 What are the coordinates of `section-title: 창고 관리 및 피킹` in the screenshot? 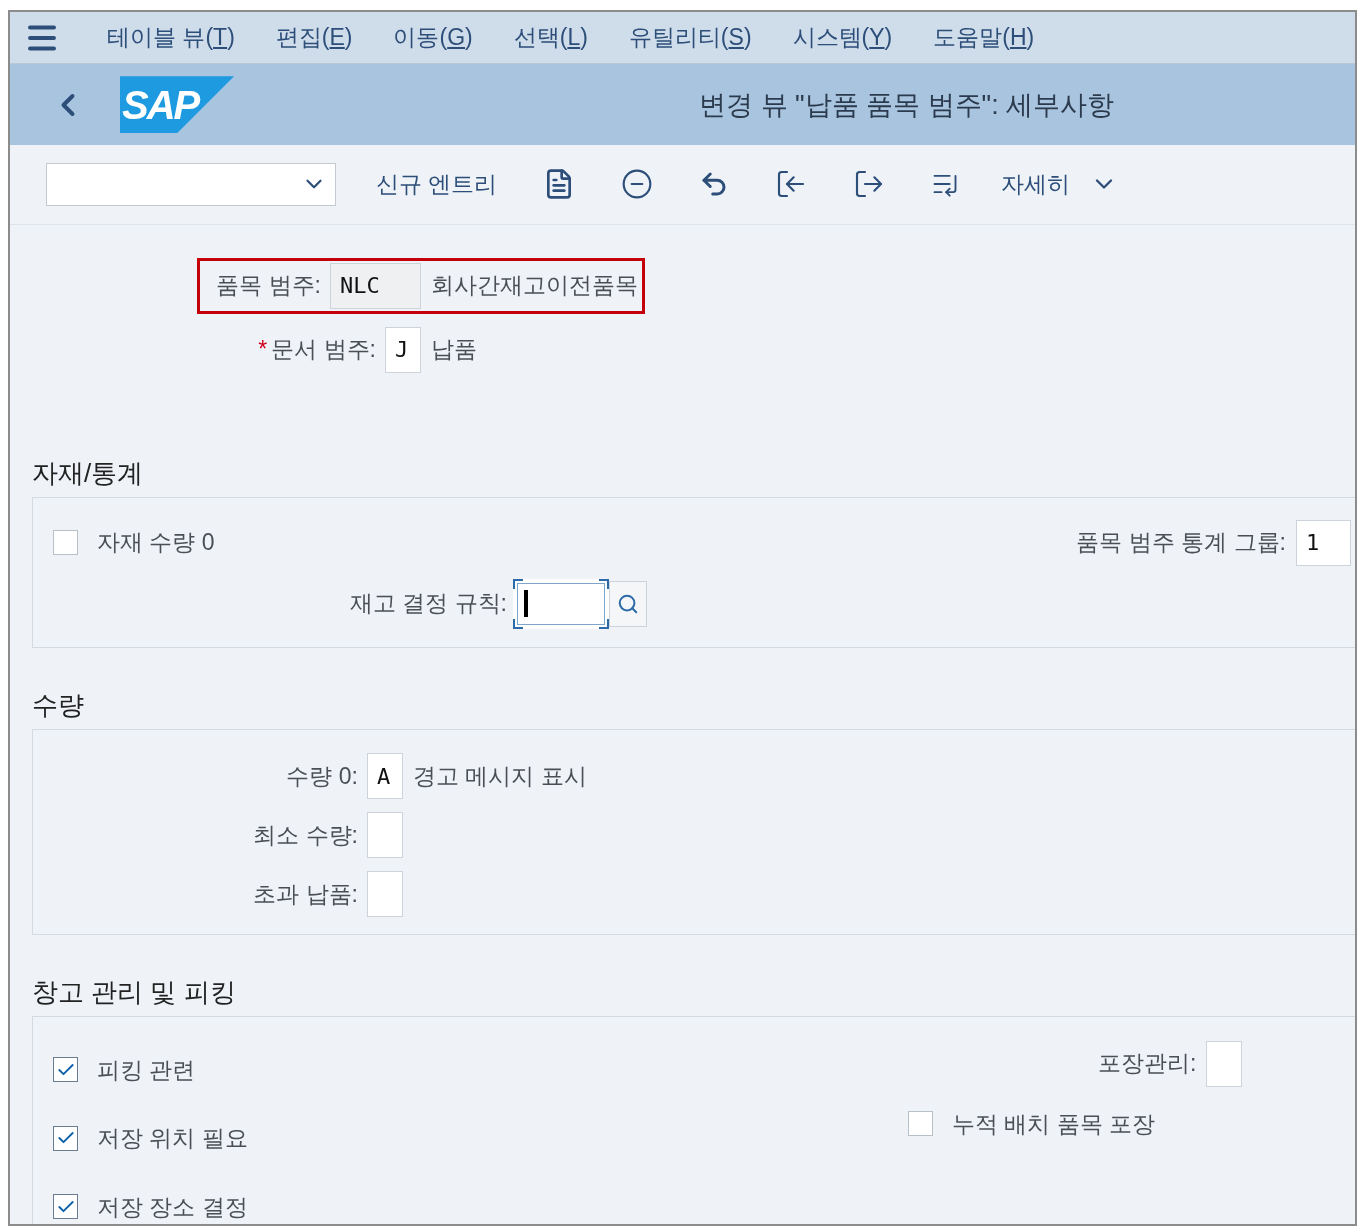 It's located at (134, 992).